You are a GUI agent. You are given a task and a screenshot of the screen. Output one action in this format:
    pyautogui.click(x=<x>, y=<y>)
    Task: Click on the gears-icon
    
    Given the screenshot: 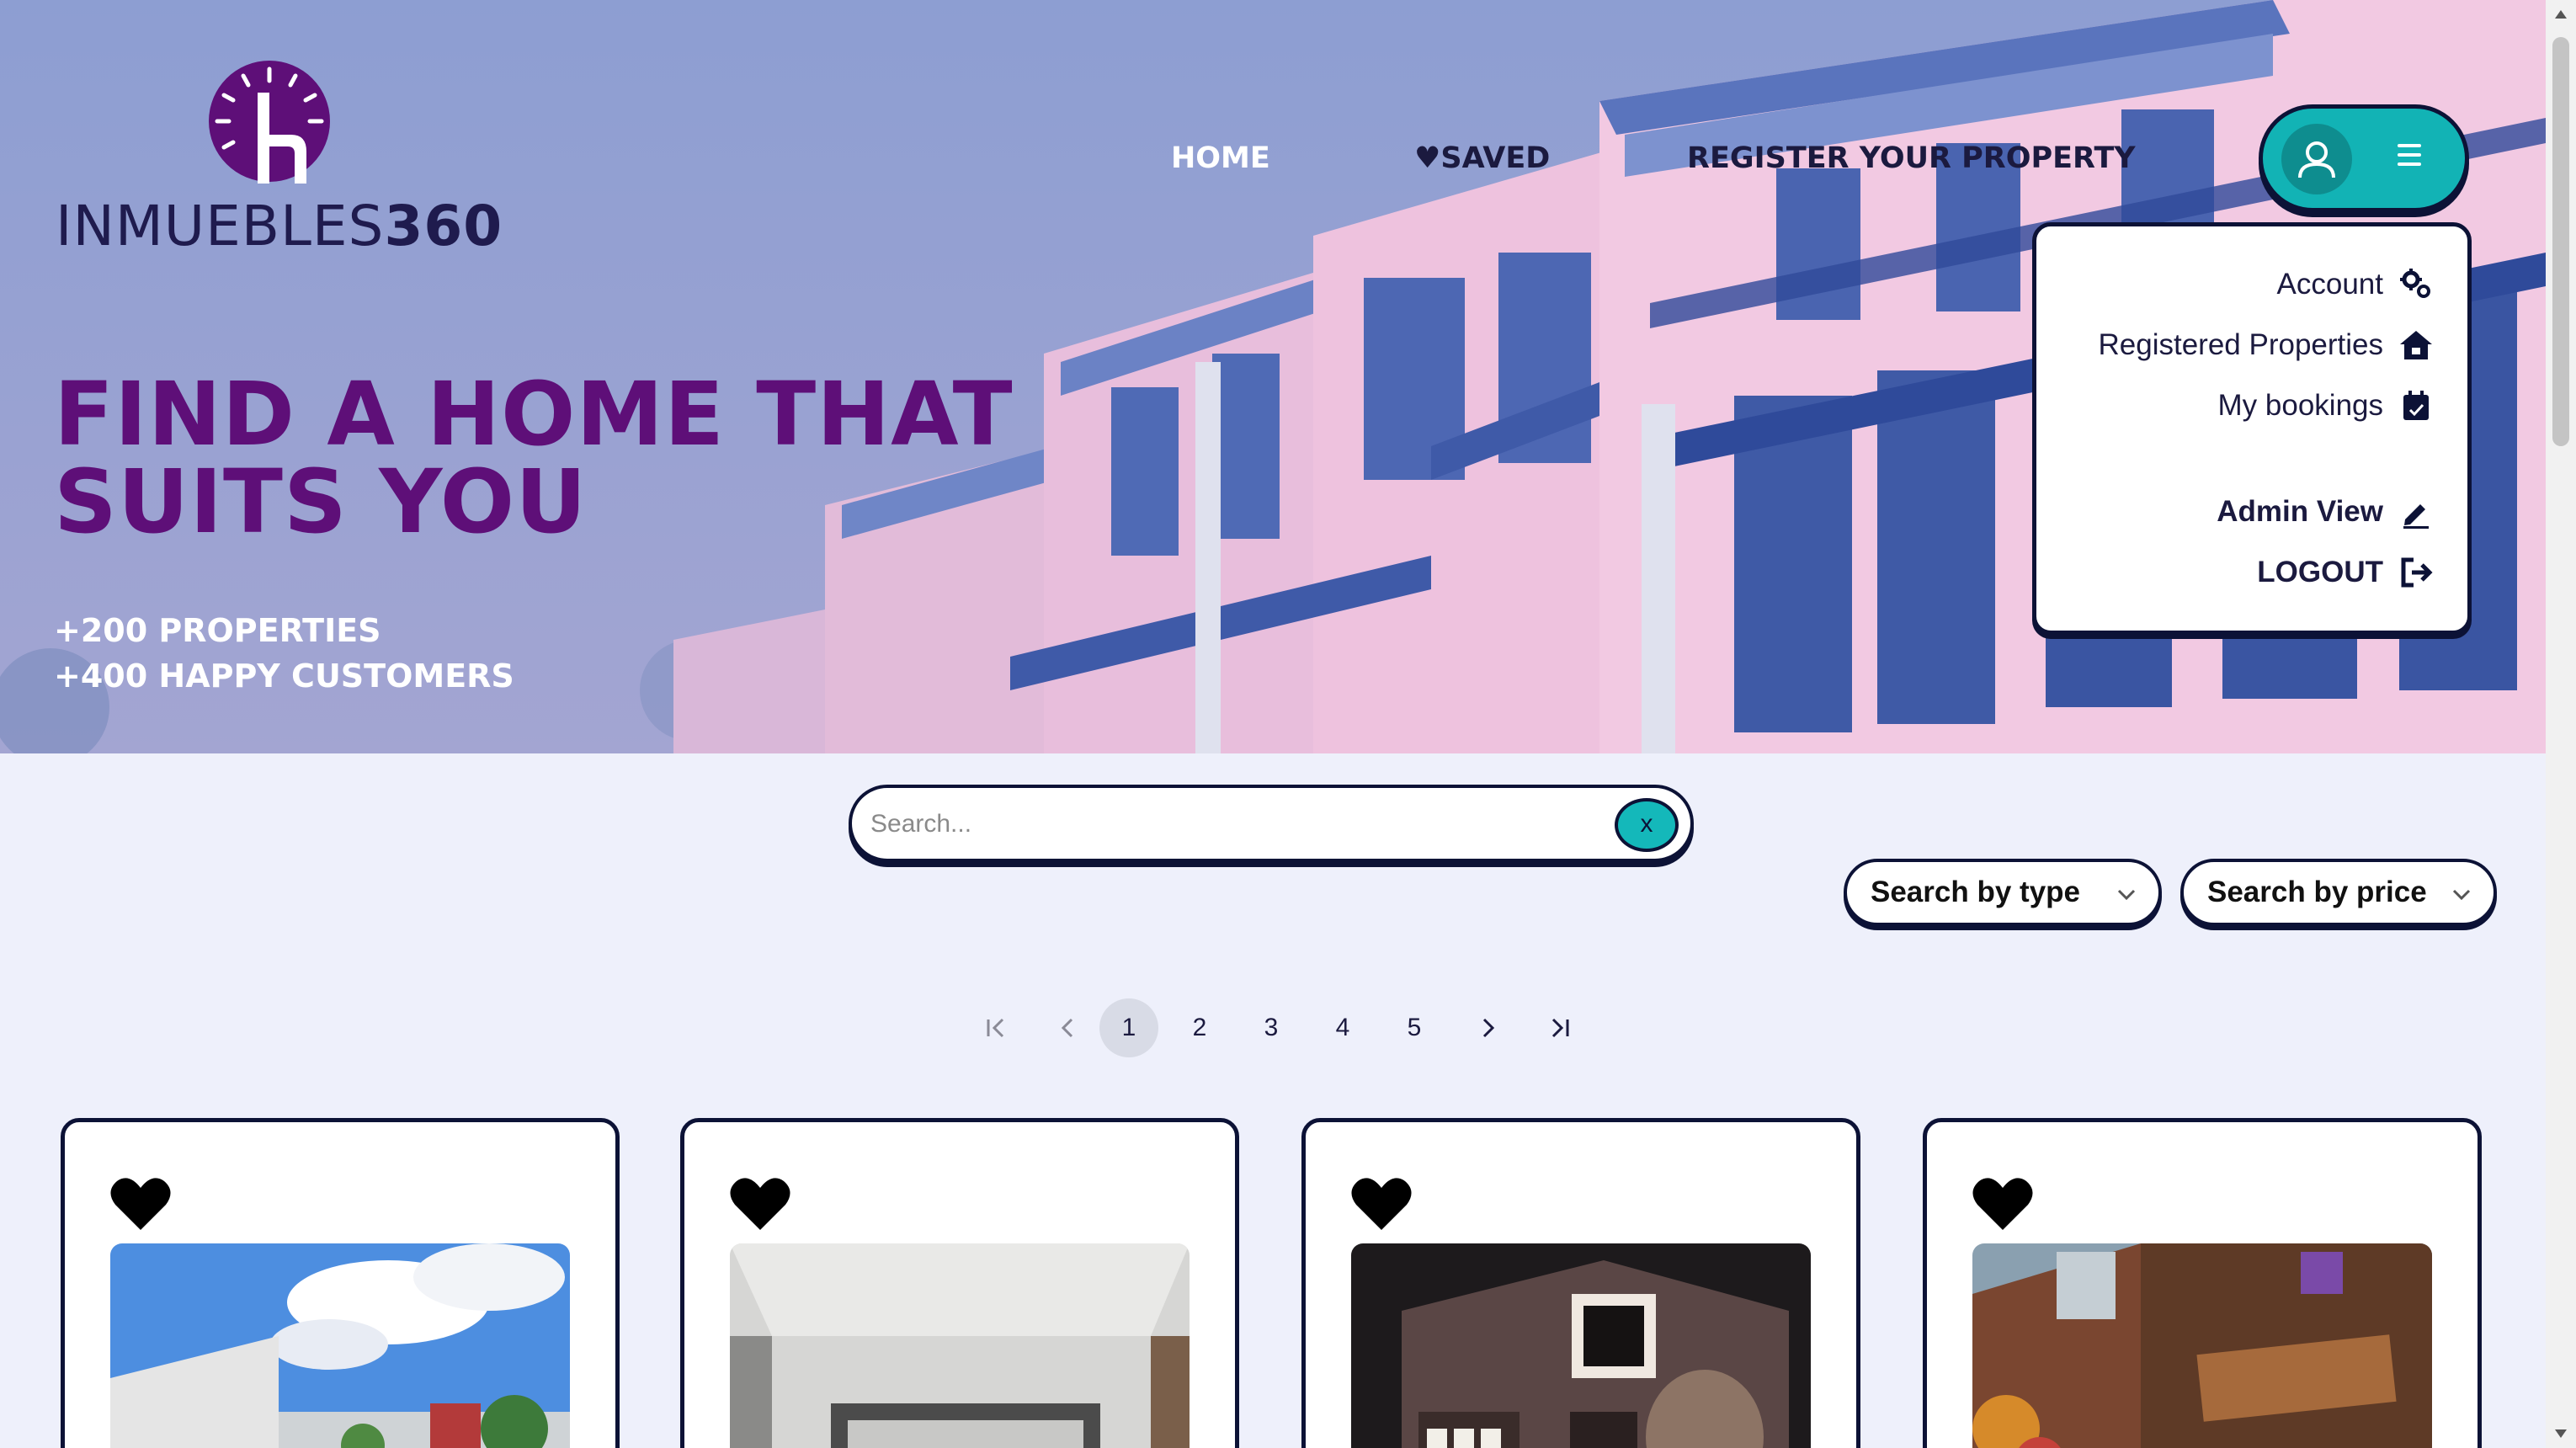 What is the action you would take?
    pyautogui.click(x=2415, y=283)
    